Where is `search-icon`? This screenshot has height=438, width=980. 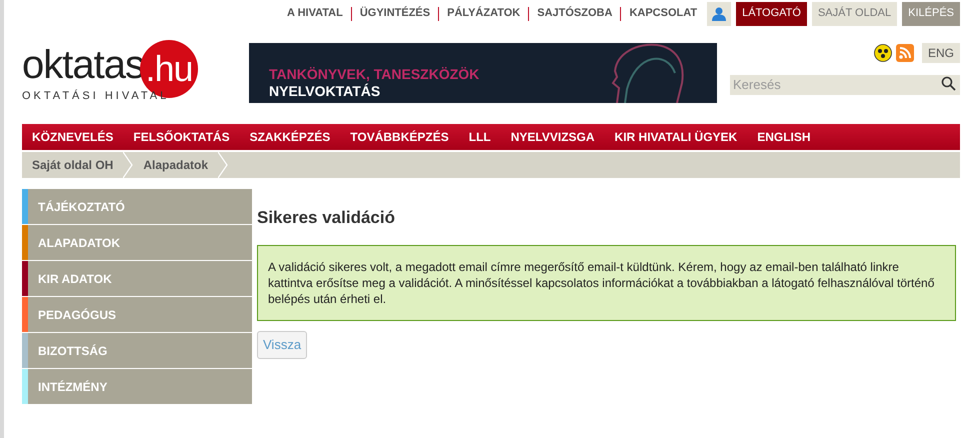
search-icon is located at coordinates (948, 83).